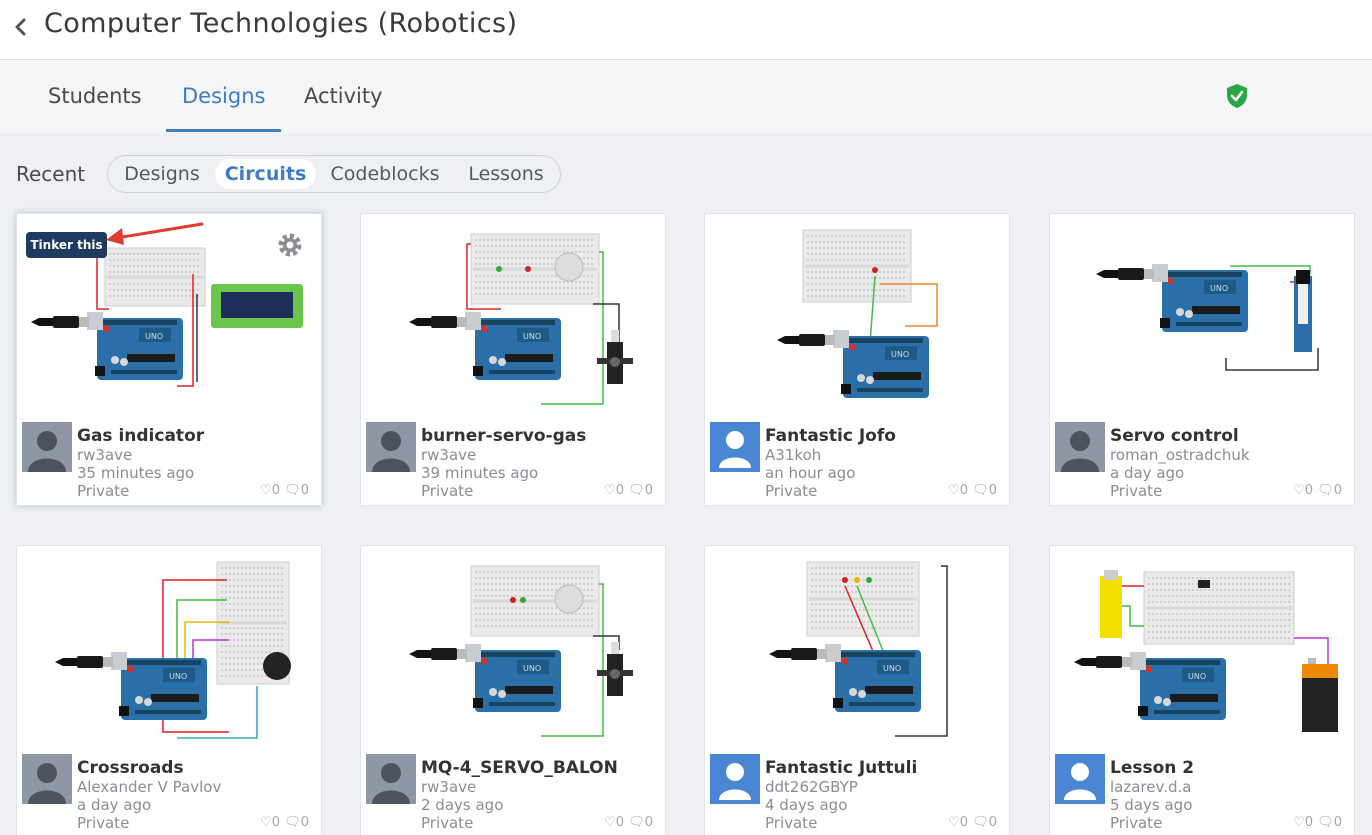  I want to click on design-title: burner-servo-gas, so click(503, 436).